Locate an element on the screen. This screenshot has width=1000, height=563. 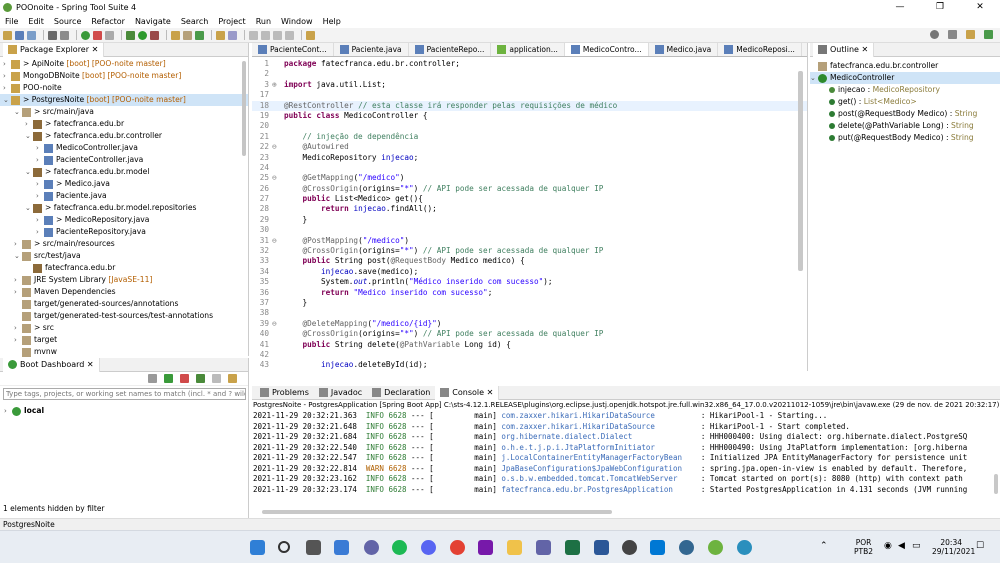
menu-search: Search is located at coordinates (194, 21).